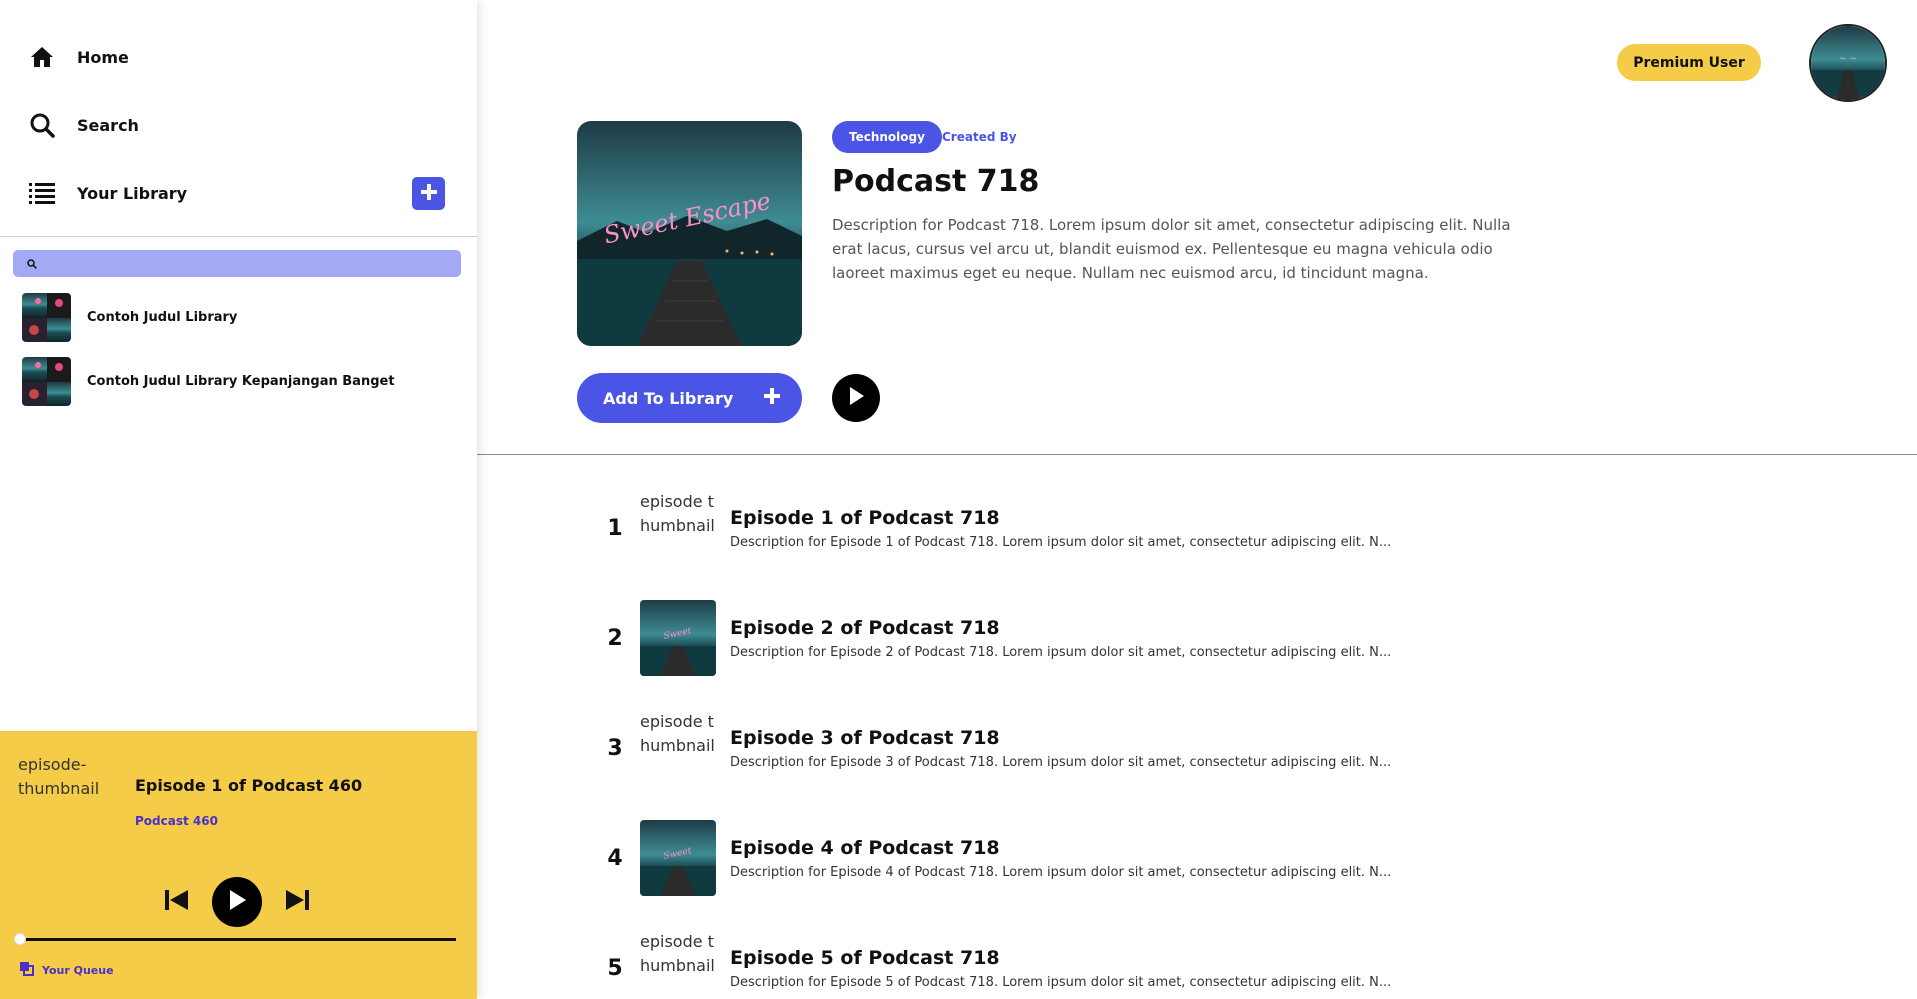 This screenshot has height=999, width=1917. Describe the element at coordinates (979, 137) in the screenshot. I see `created-by-link: Created By` at that location.